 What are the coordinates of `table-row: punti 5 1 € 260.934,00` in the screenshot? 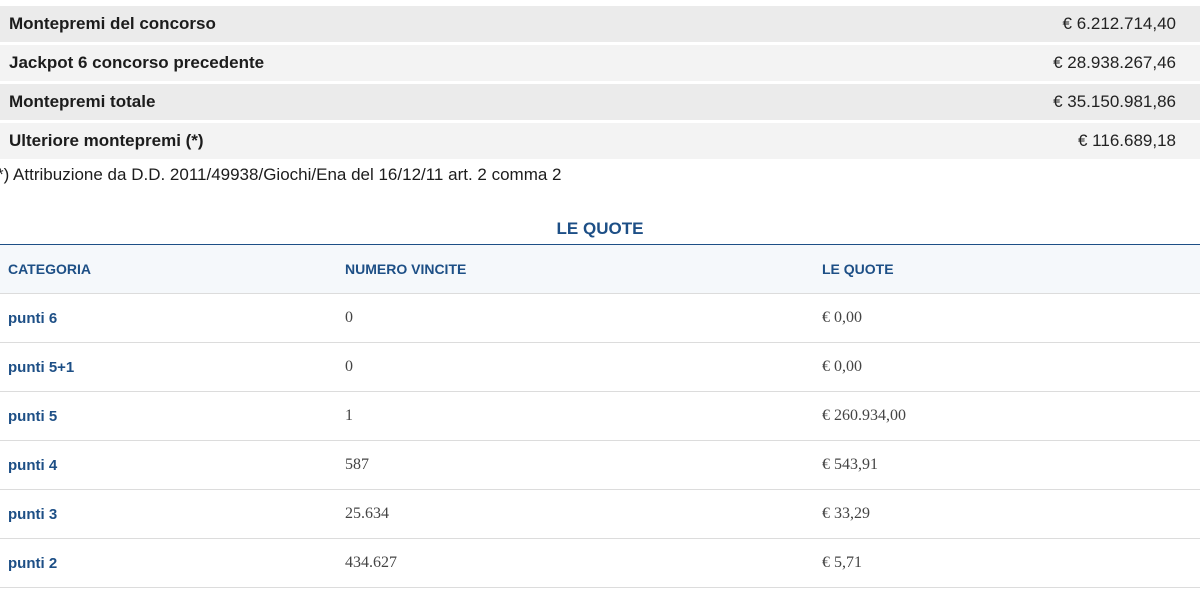 It's located at (600, 416).